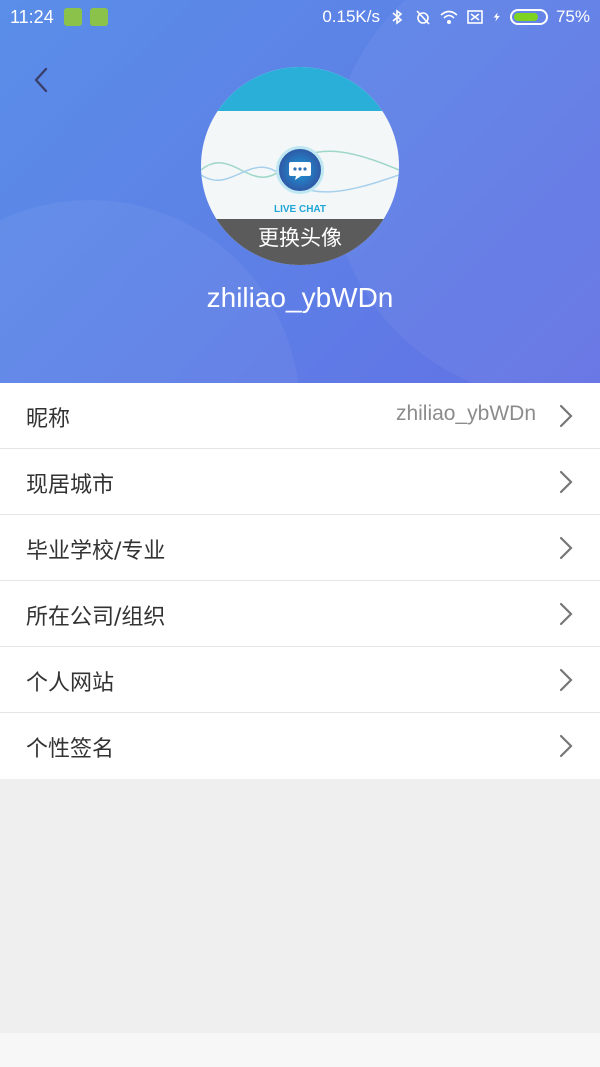 This screenshot has height=1067, width=600. What do you see at coordinates (300, 170) in the screenshot?
I see `chat-bubble-icon` at bounding box center [300, 170].